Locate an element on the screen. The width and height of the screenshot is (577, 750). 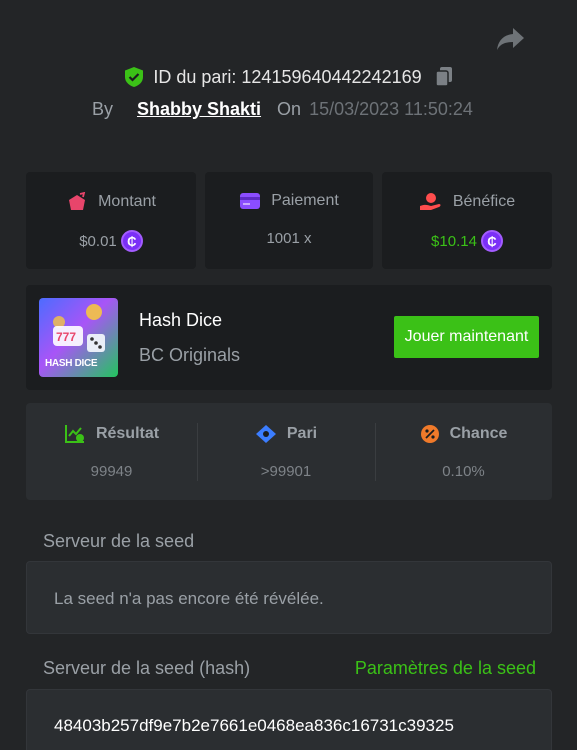
server-seed-hash-label: Serveur de la seed (hash) is located at coordinates (147, 668).